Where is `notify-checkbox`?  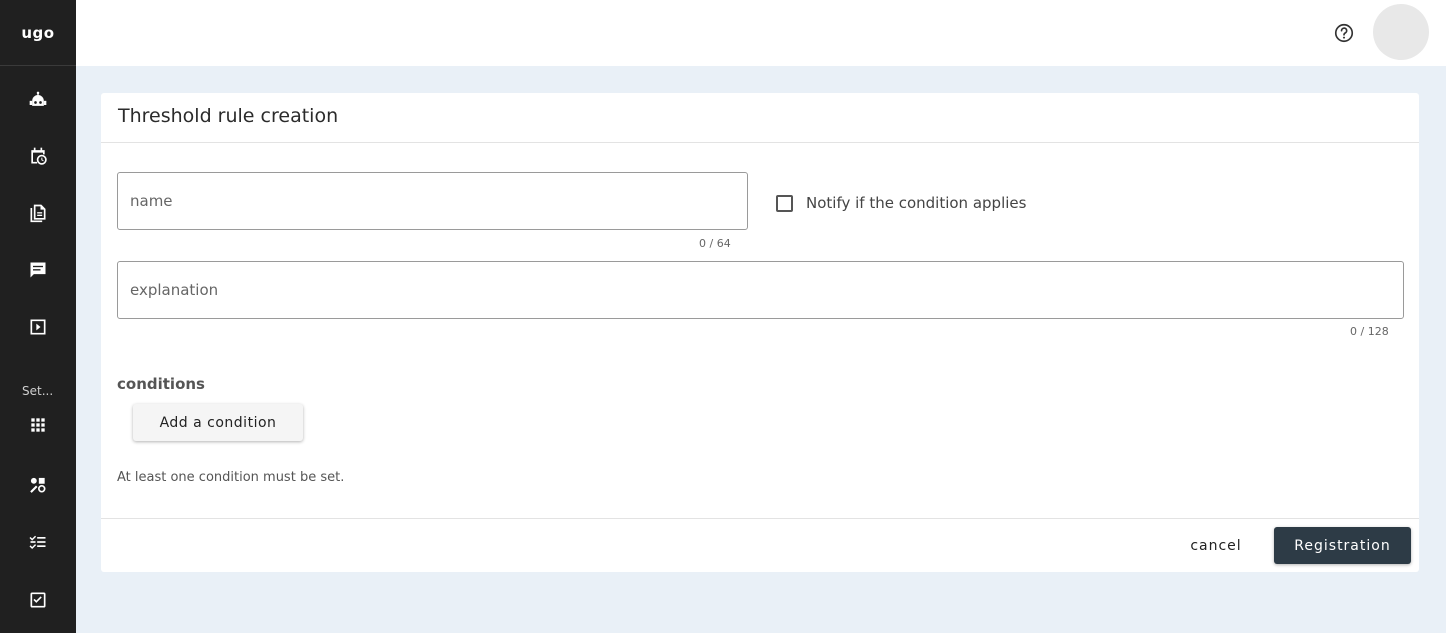
notify-checkbox is located at coordinates (784, 203).